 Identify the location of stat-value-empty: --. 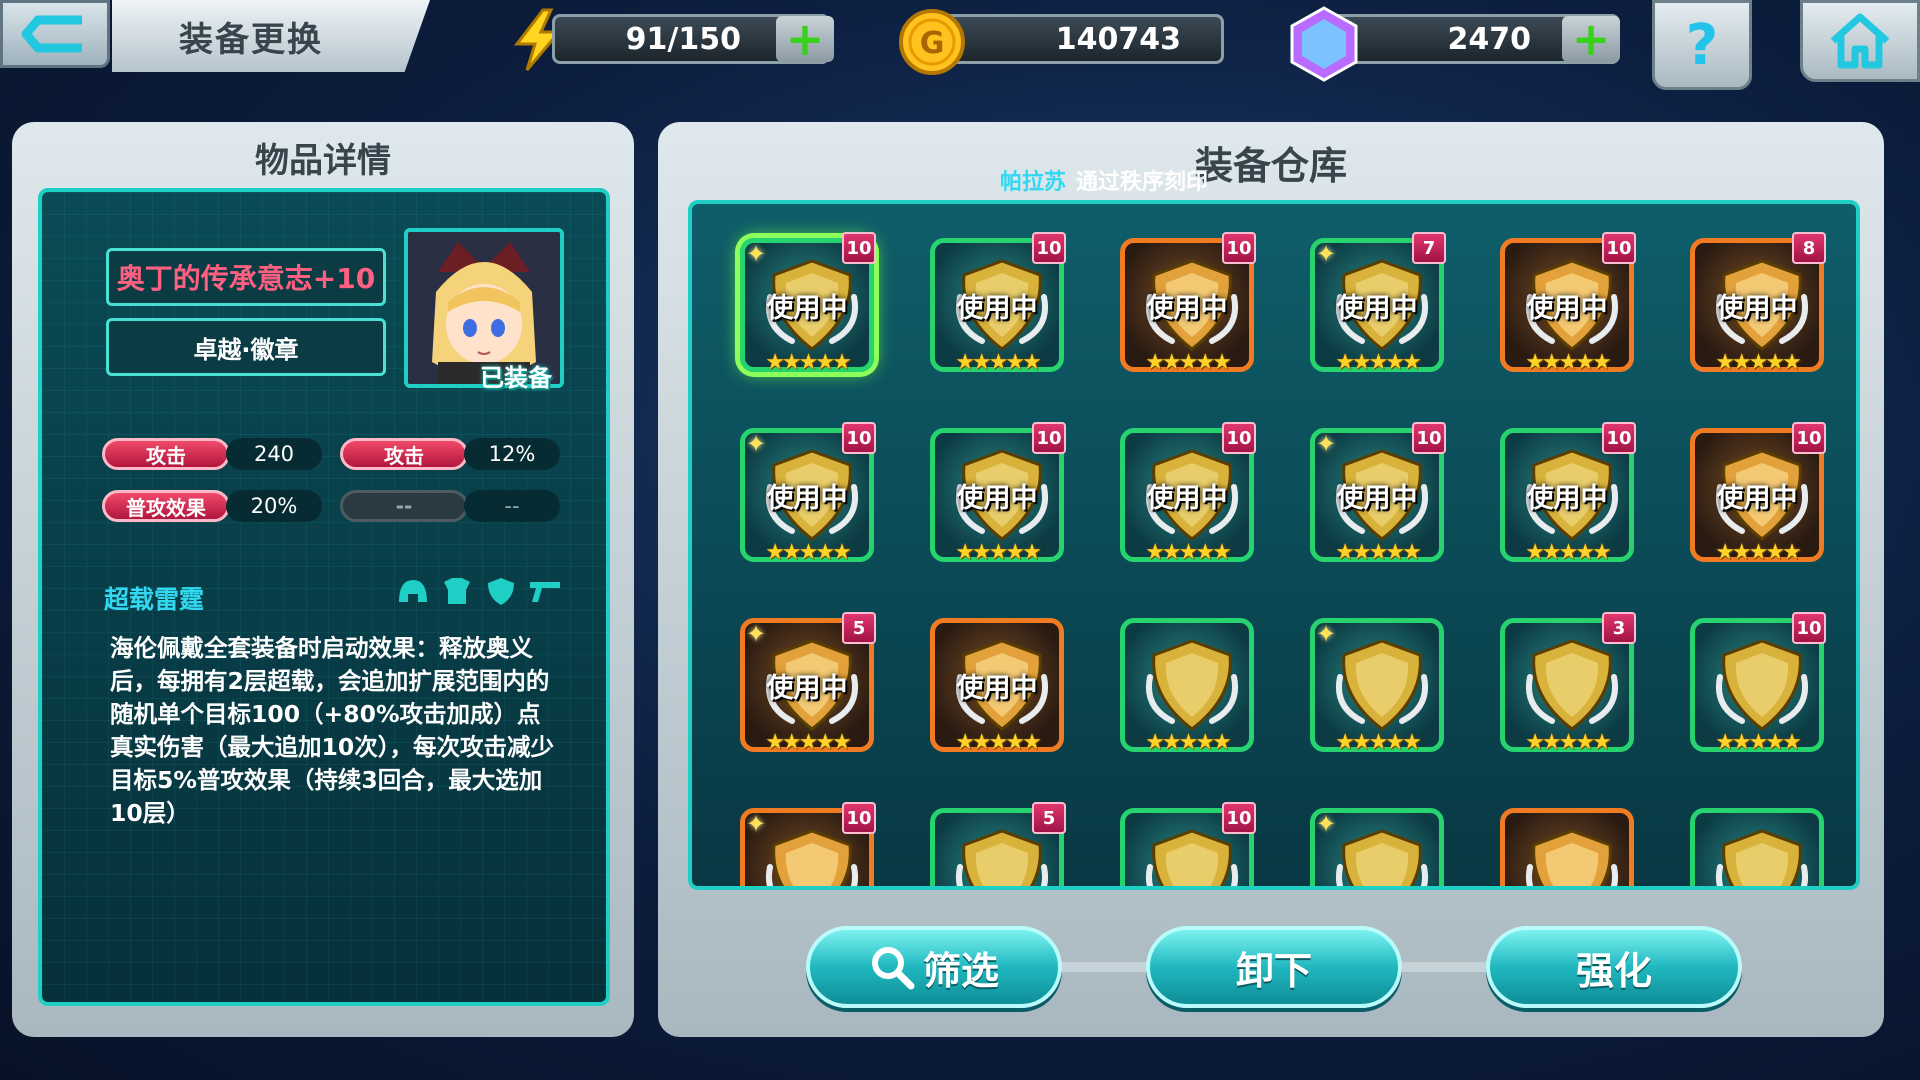
(512, 506).